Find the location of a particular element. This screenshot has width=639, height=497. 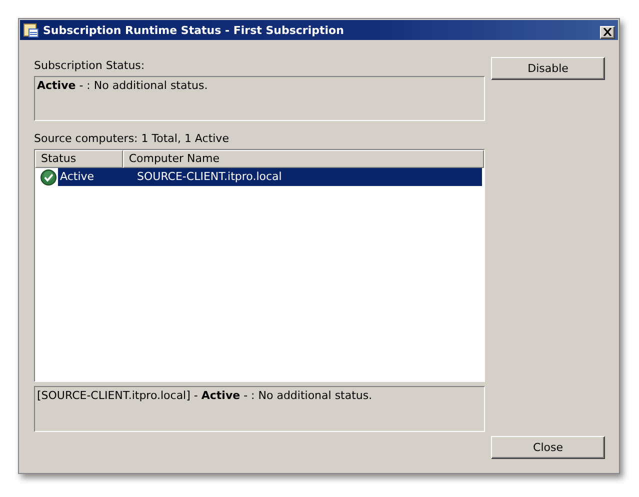

subscription-status-text: Active - : No additional status. is located at coordinates (259, 98).